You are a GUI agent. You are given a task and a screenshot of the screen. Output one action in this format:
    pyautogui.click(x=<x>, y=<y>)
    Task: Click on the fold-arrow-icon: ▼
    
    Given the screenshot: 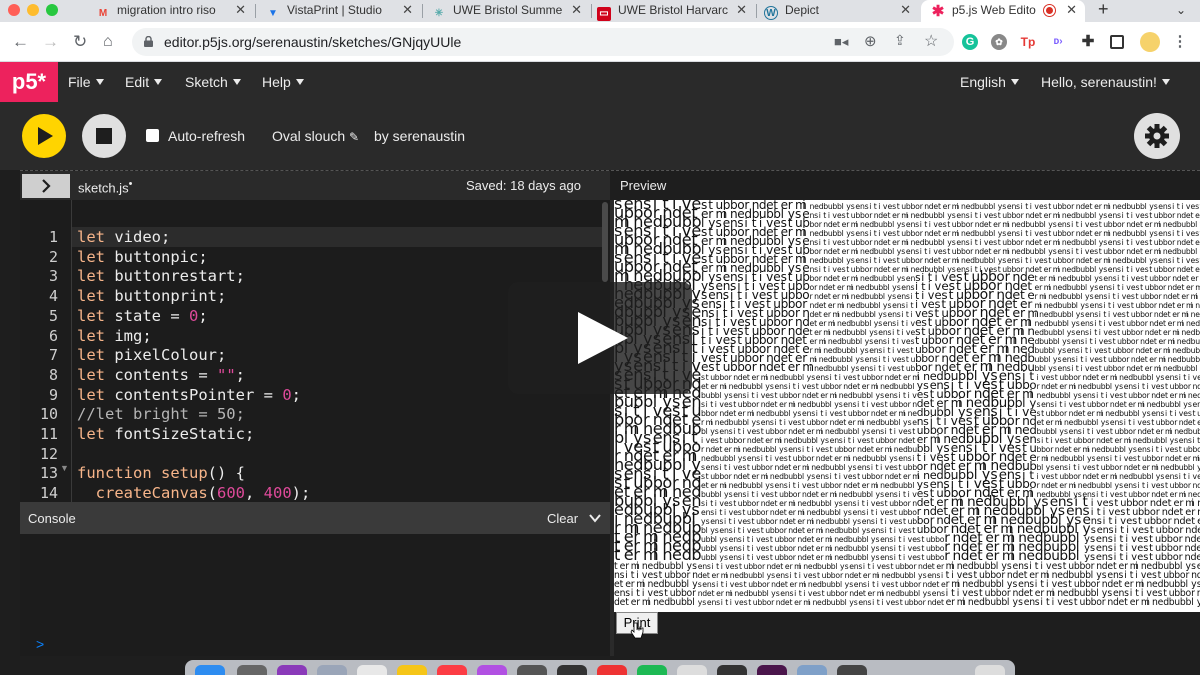 What is the action you would take?
    pyautogui.click(x=64, y=468)
    